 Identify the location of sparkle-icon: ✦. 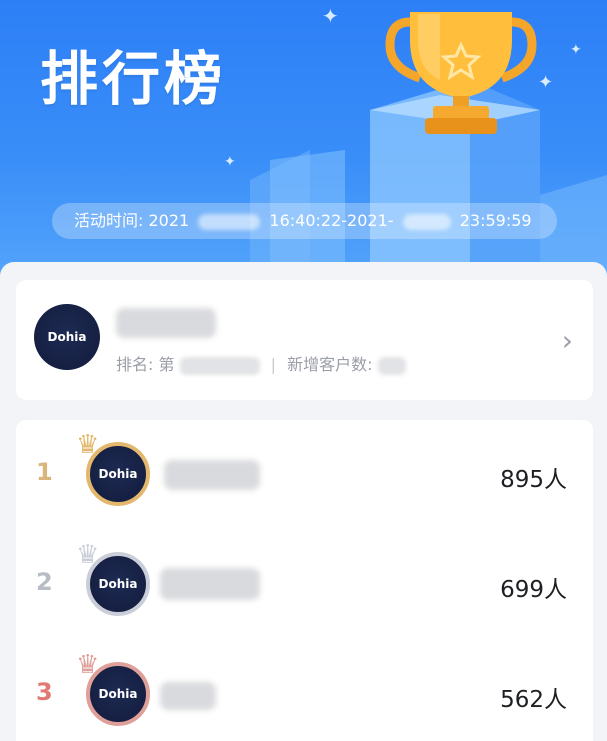
(230, 162).